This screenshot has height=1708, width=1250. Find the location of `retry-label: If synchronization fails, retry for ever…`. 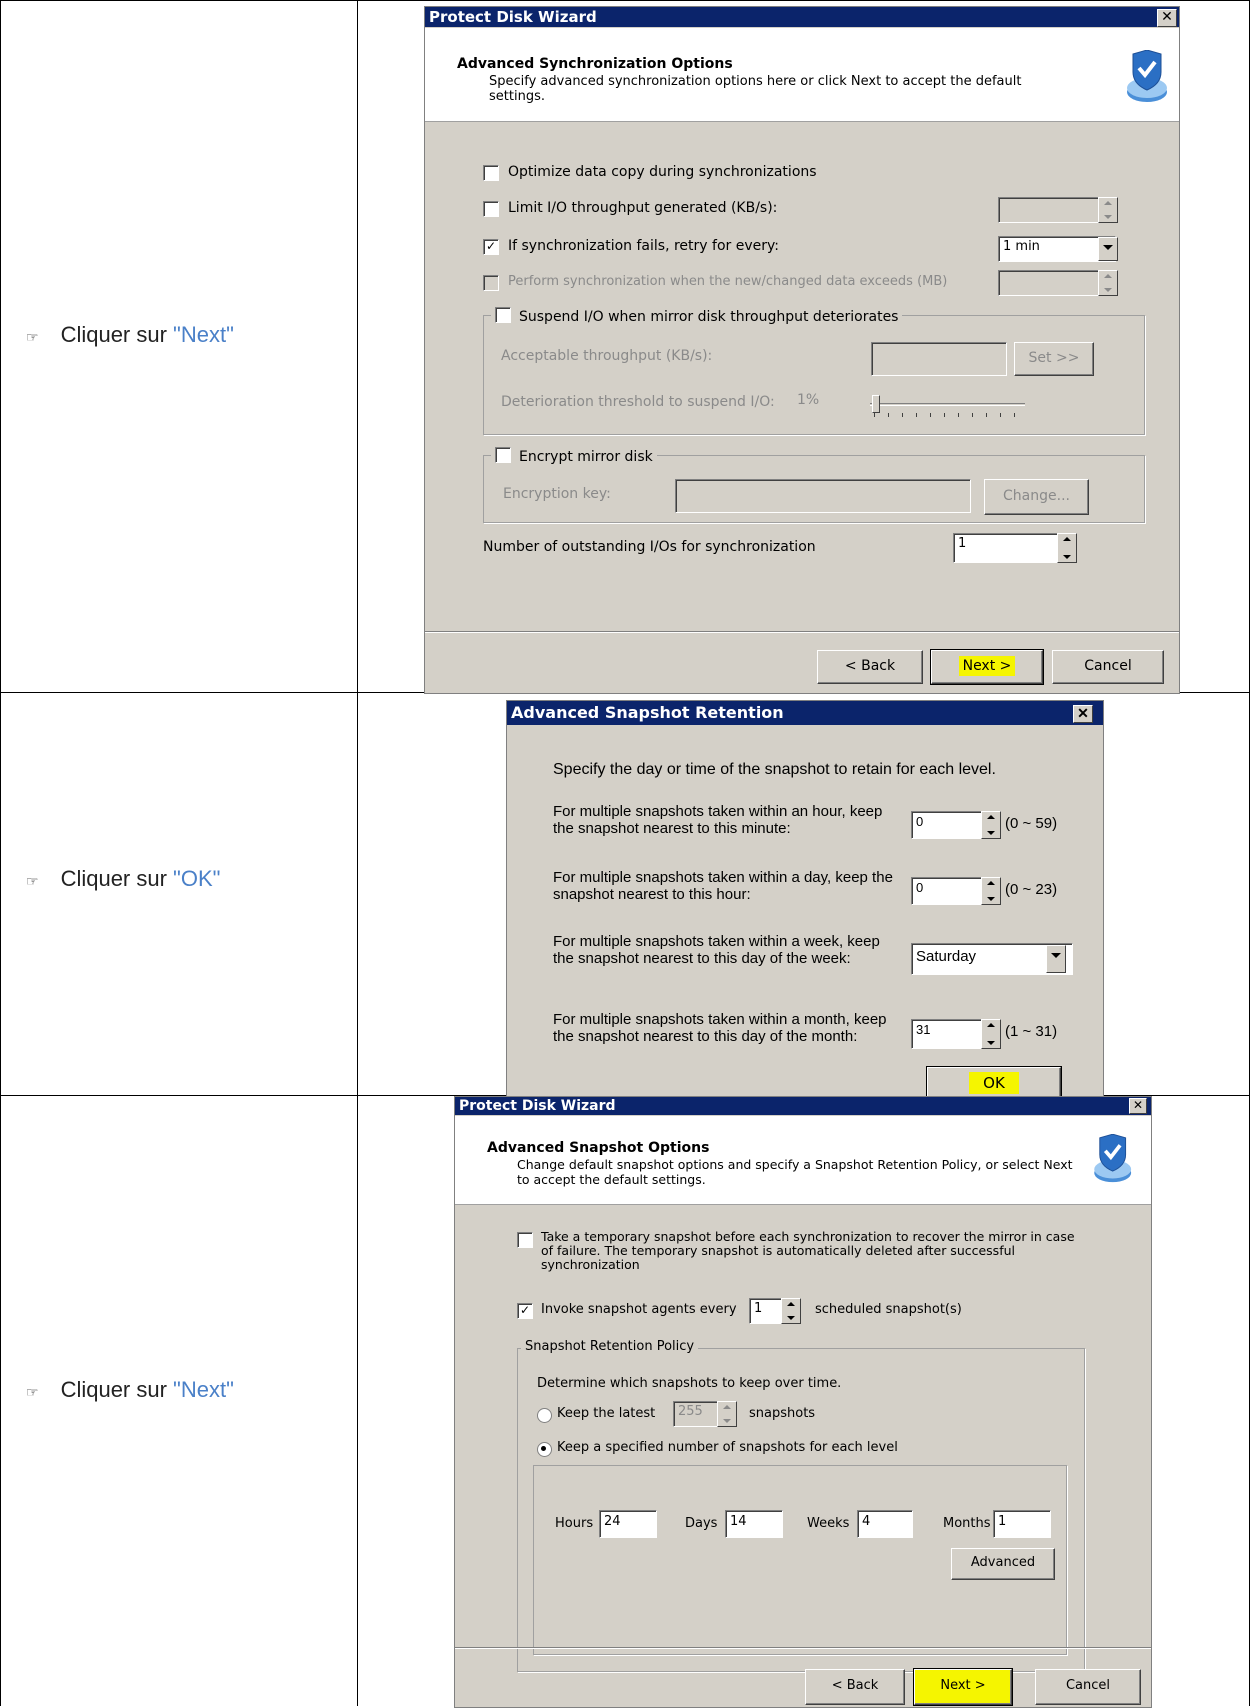

retry-label: If synchronization fails, retry for ever… is located at coordinates (643, 246).